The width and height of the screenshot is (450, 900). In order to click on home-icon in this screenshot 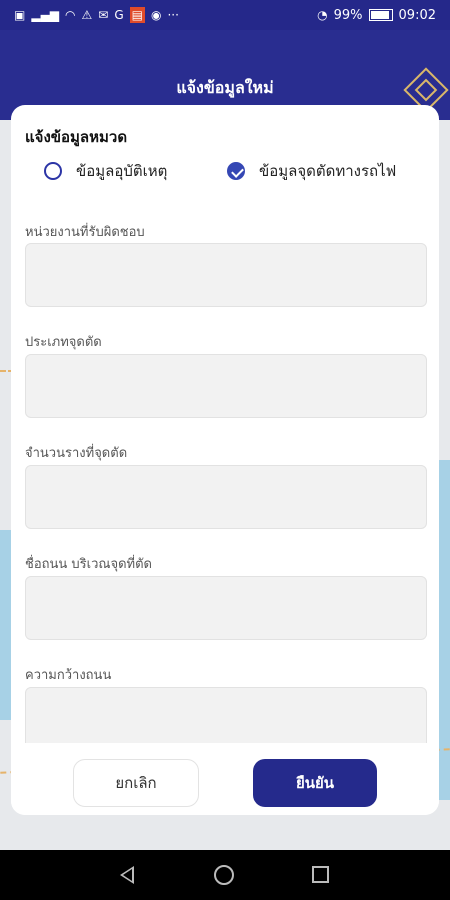, I will do `click(224, 875)`.